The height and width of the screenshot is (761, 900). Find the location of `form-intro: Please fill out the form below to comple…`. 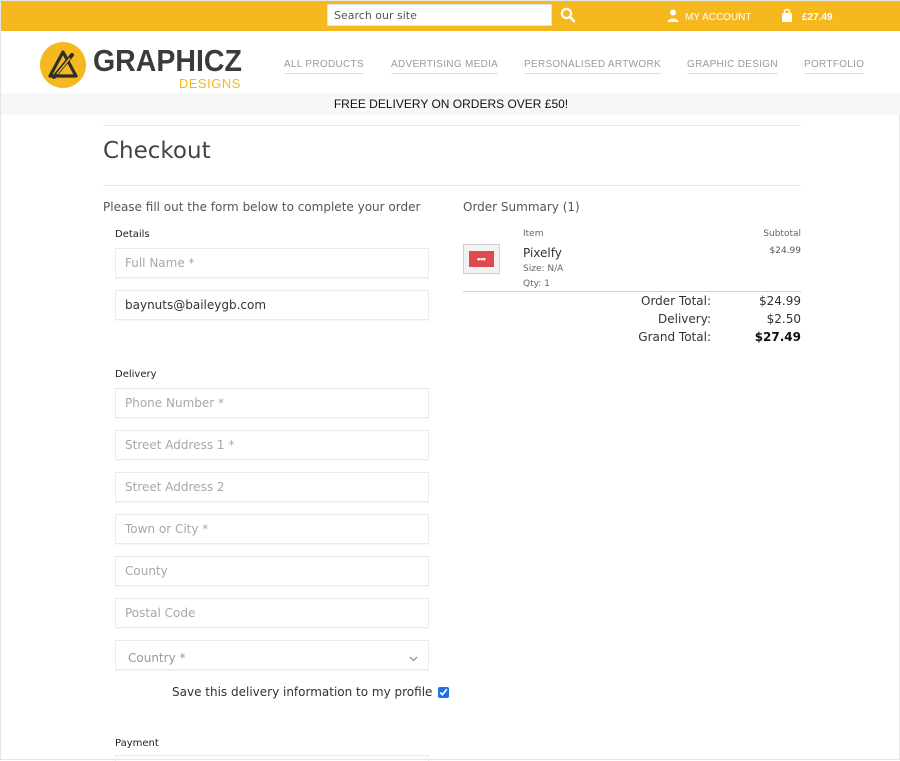

form-intro: Please fill out the form below to comple… is located at coordinates (262, 207).